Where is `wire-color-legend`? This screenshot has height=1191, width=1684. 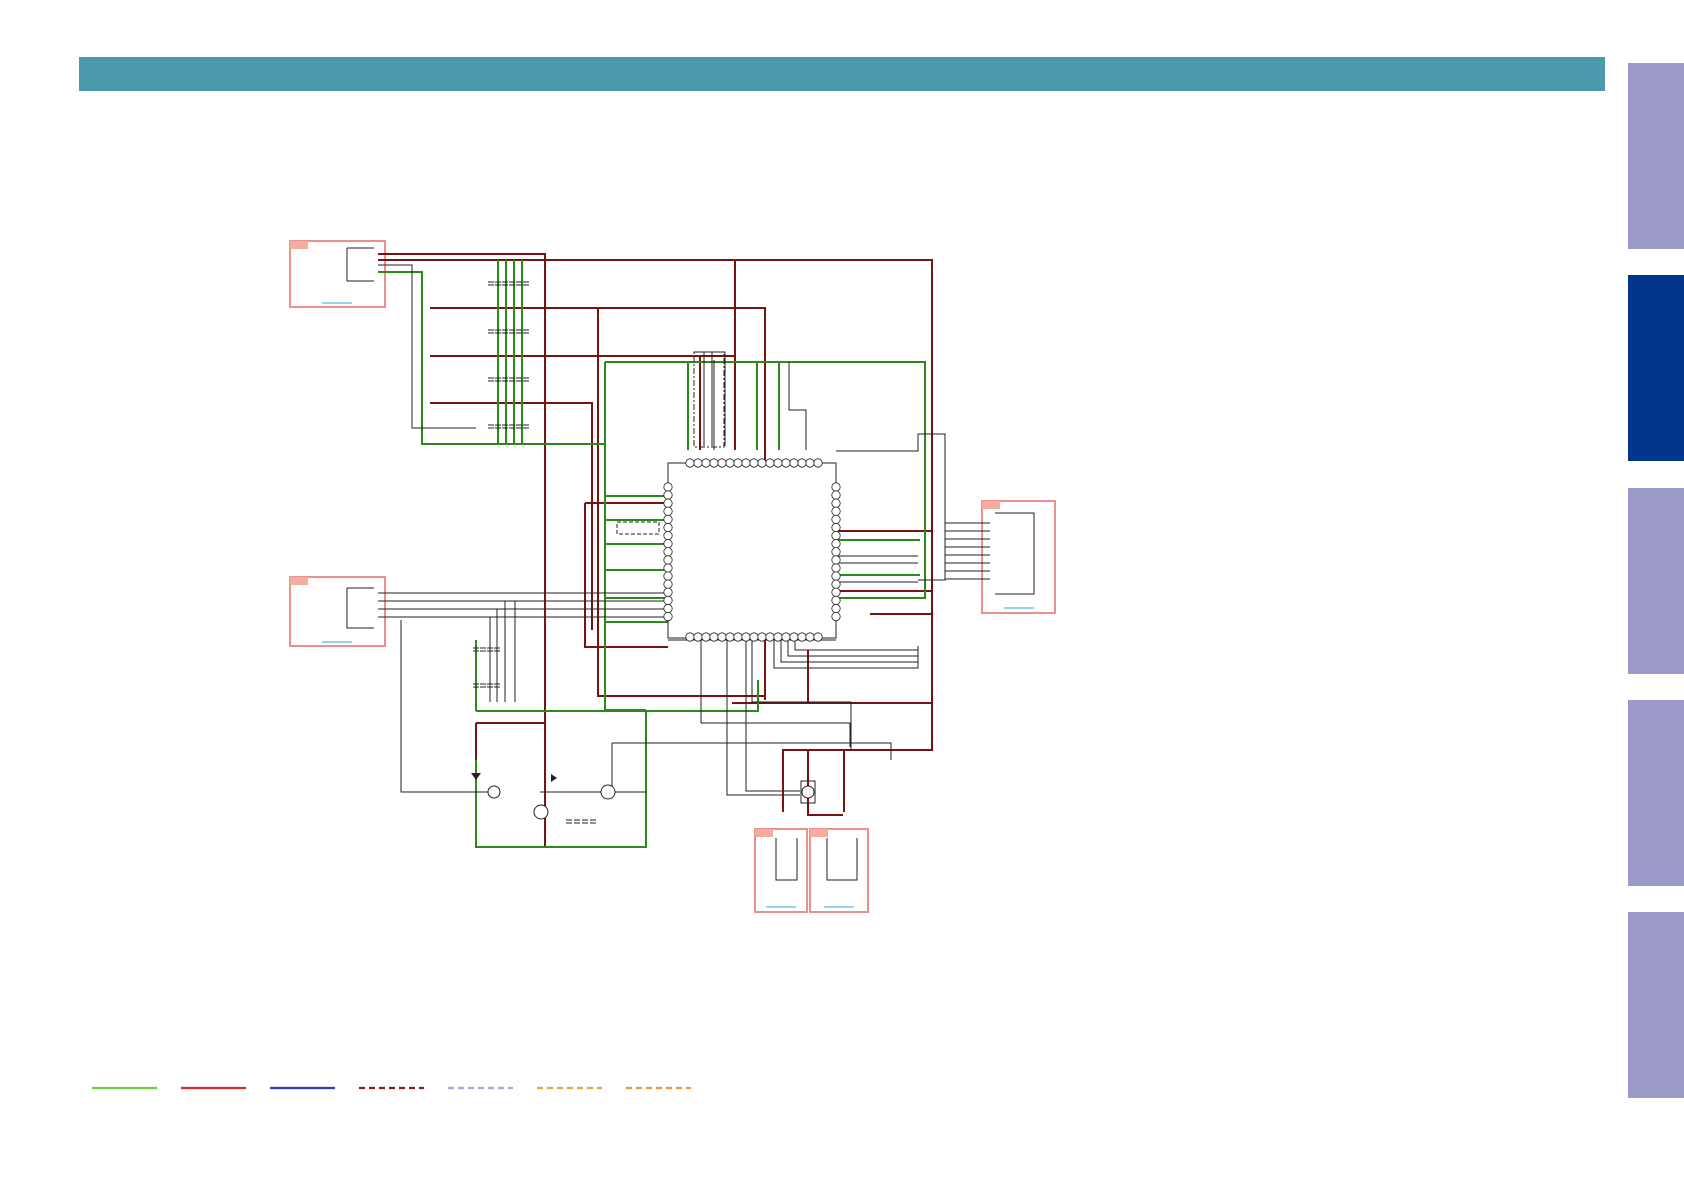
wire-color-legend is located at coordinates (391, 1088).